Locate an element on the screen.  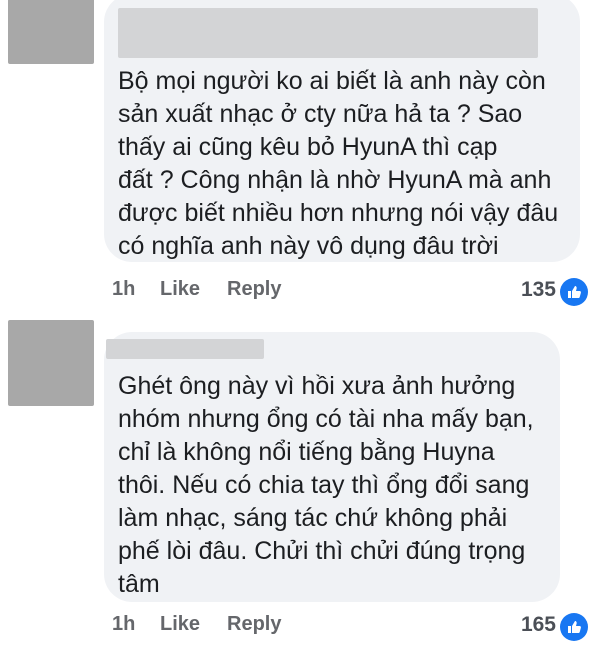
comment-actions: 1h Like Reply 135 is located at coordinates (352, 293).